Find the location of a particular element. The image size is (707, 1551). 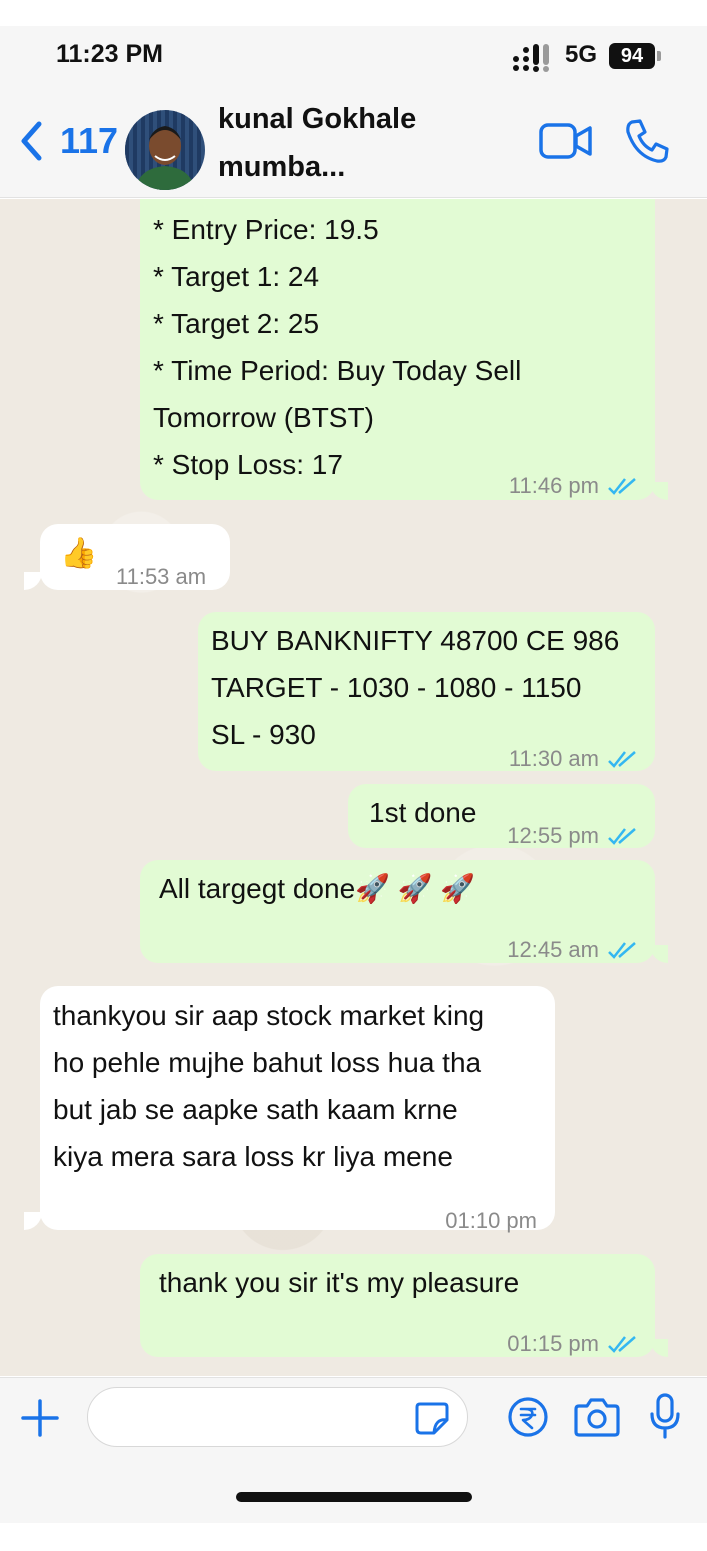

sticker-icon is located at coordinates (432, 1418).